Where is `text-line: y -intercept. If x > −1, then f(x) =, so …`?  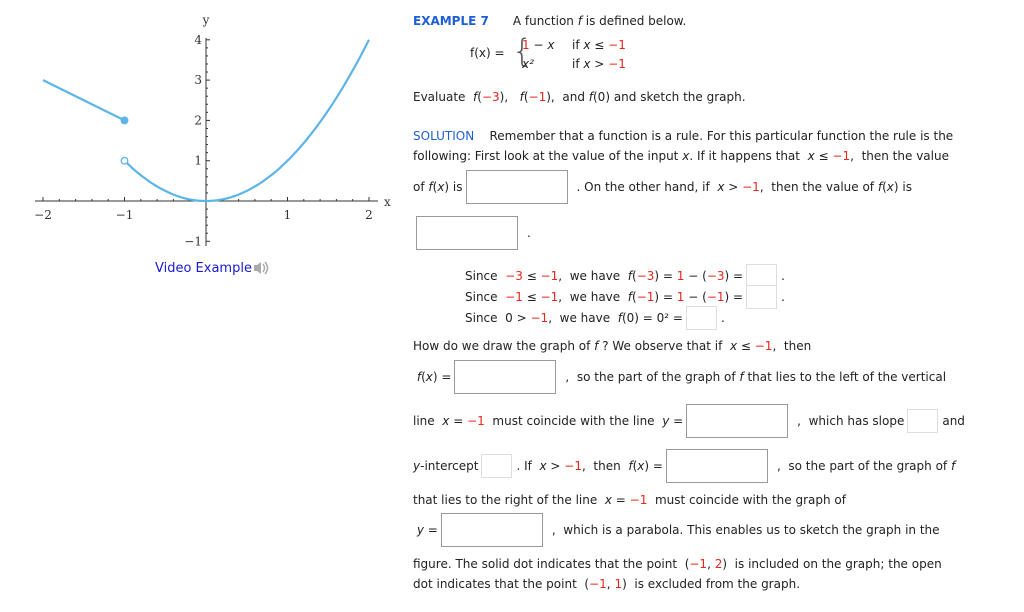
text-line: y -intercept. If x > −1, then f(x) =, so … is located at coordinates (684, 466).